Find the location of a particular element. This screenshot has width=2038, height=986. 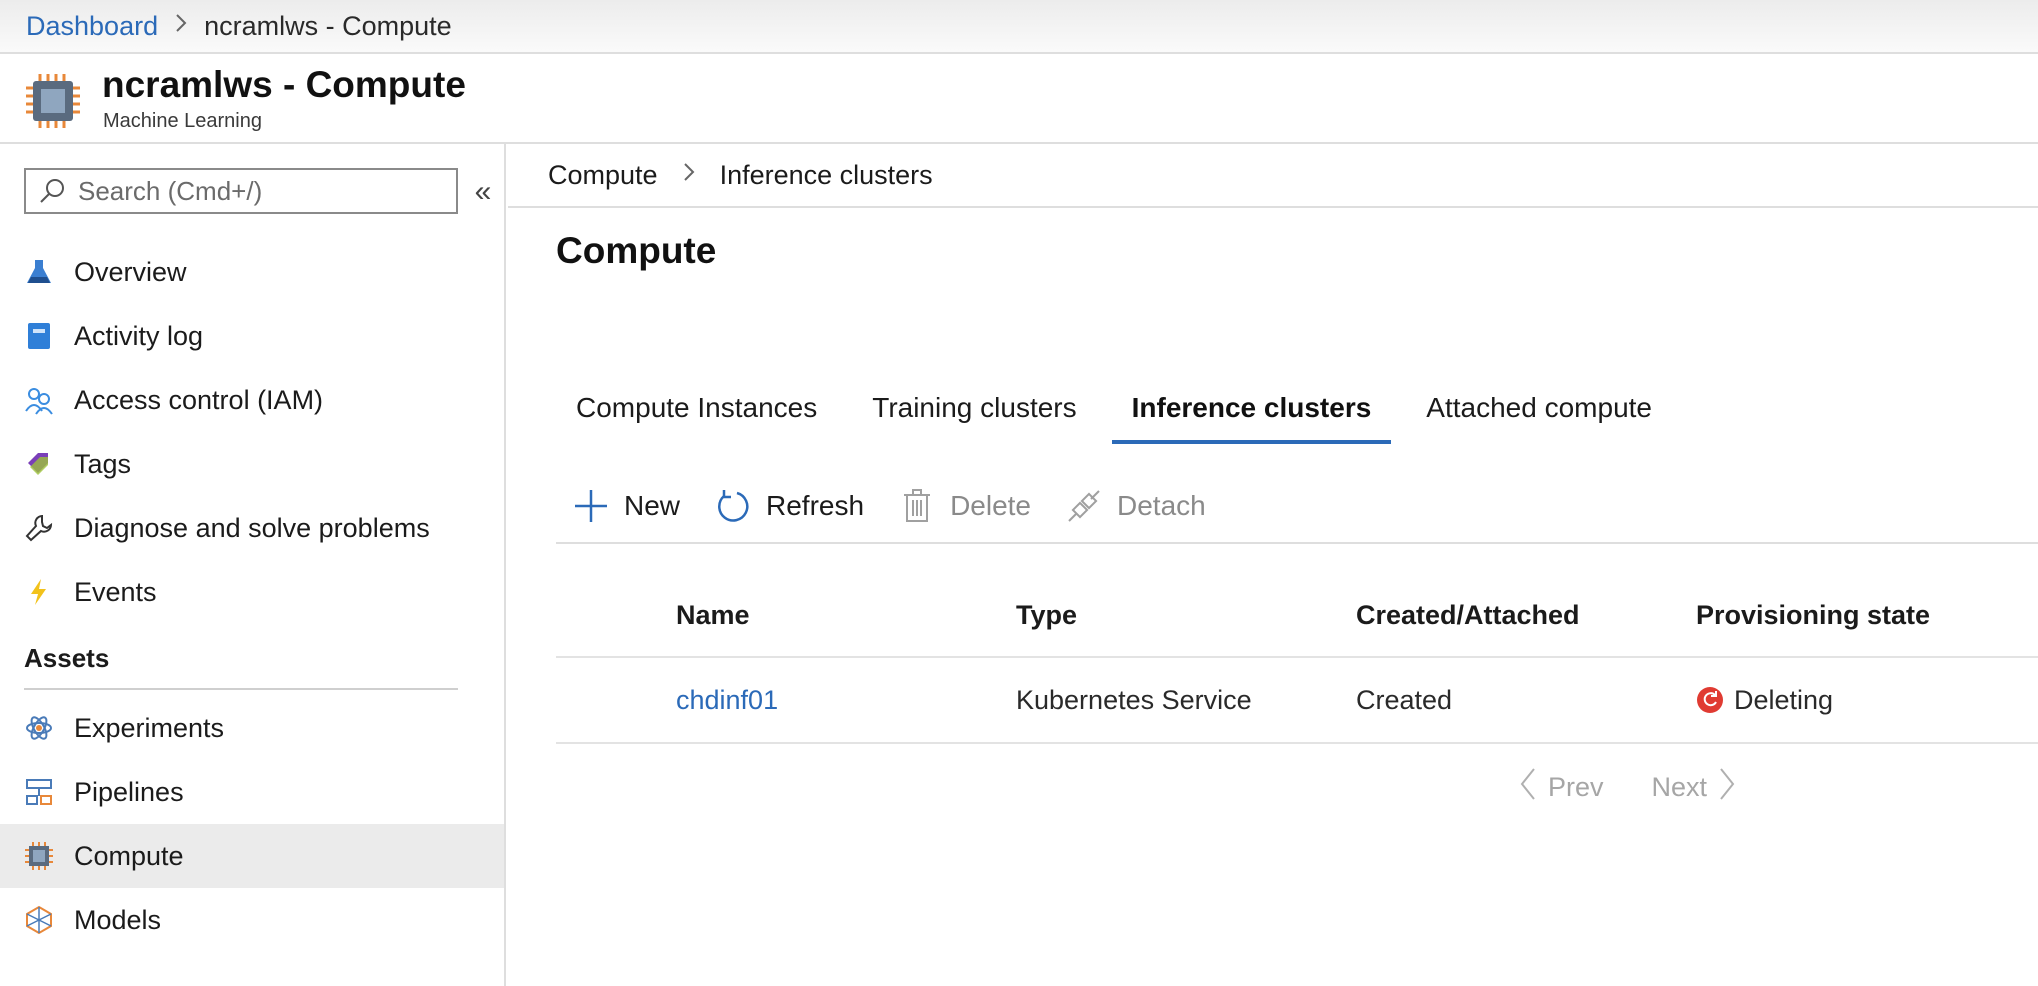

breadcrumb-current: ncramlws - Compute is located at coordinates (328, 25).